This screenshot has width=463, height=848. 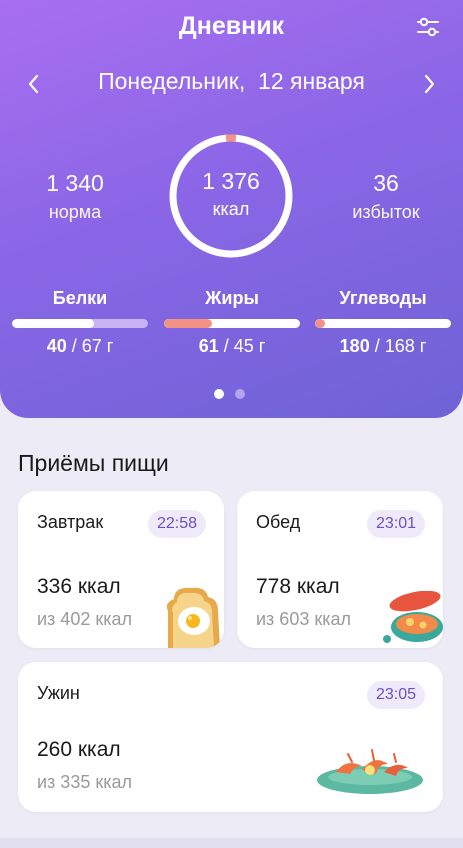 What do you see at coordinates (395, 524) in the screenshot?
I see `meal-time-badge: 23:01` at bounding box center [395, 524].